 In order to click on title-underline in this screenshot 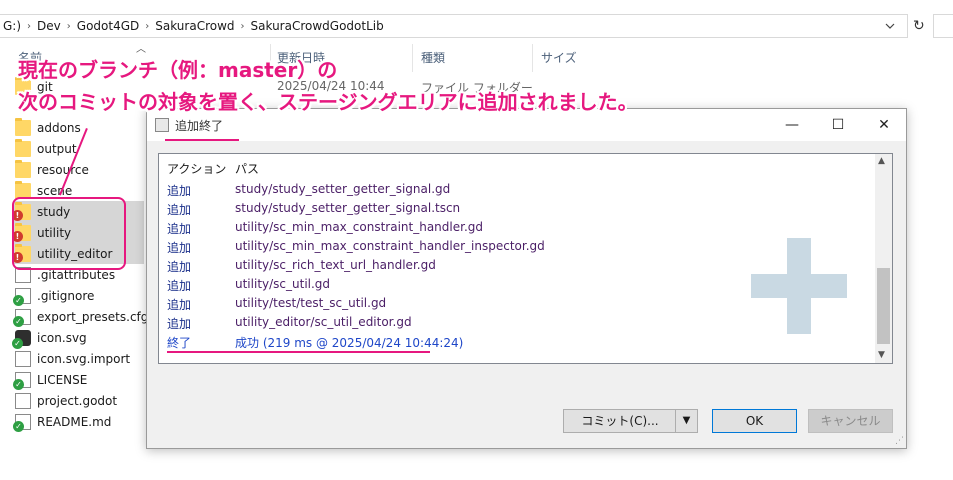, I will do `click(202, 140)`.